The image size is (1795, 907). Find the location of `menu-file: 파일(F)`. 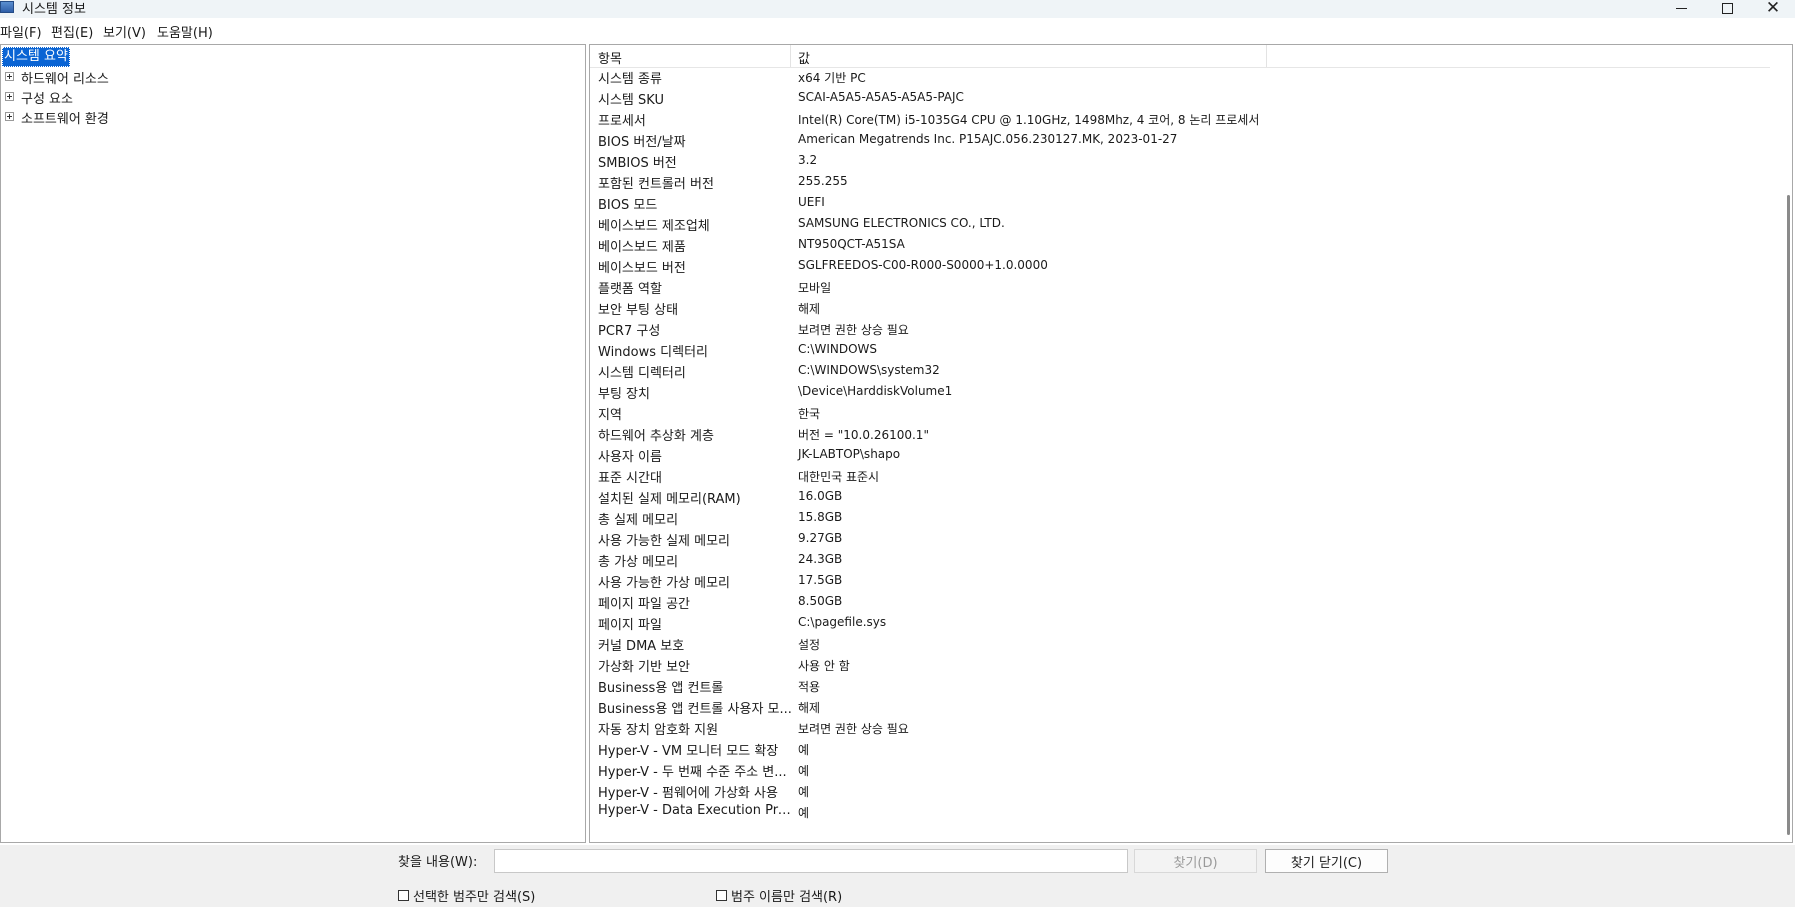

menu-file: 파일(F) is located at coordinates (21, 31).